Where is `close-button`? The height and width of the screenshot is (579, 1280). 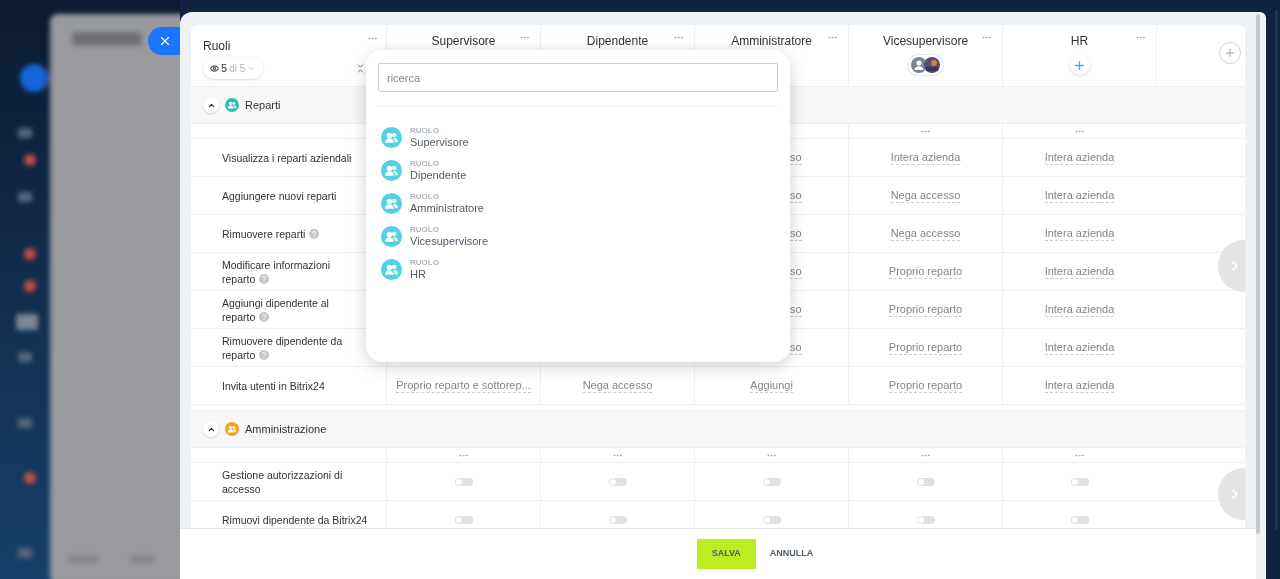 close-button is located at coordinates (164, 41).